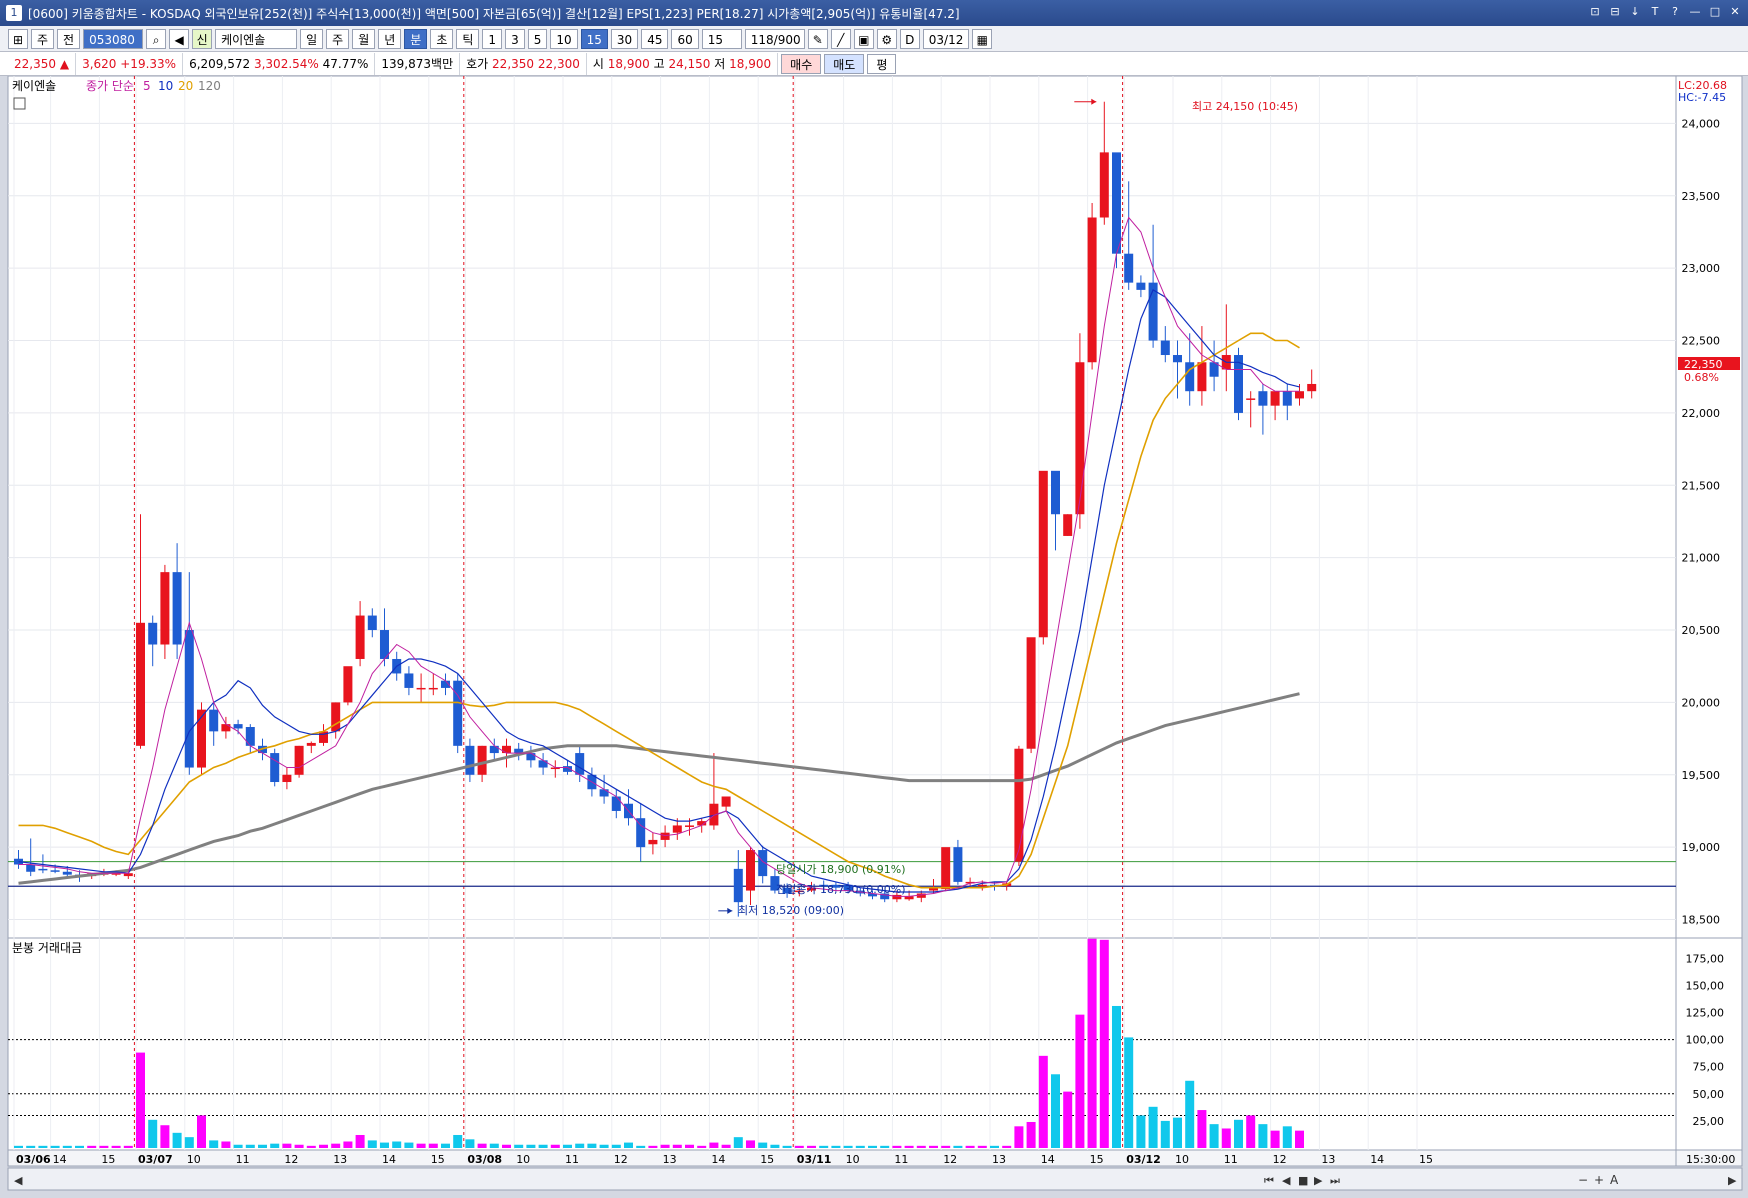 The height and width of the screenshot is (1198, 1748). What do you see at coordinates (390, 38) in the screenshot?
I see `period-year: 년` at bounding box center [390, 38].